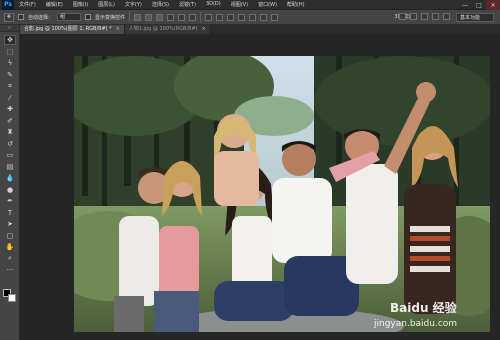 The image size is (500, 340). What do you see at coordinates (8, 5) in the screenshot?
I see `photoshop-logo: Ps` at bounding box center [8, 5].